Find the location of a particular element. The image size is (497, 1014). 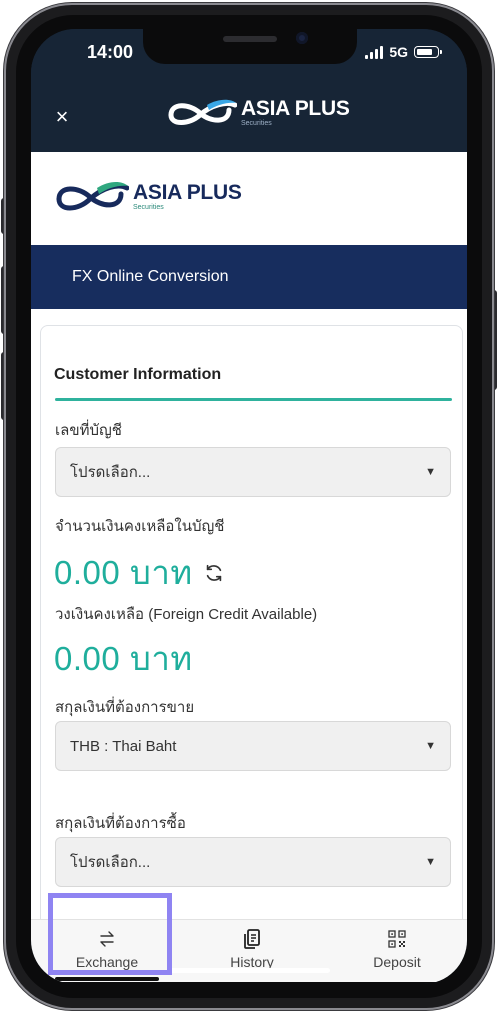

asia-plus-logo-icon is located at coordinates (202, 112).